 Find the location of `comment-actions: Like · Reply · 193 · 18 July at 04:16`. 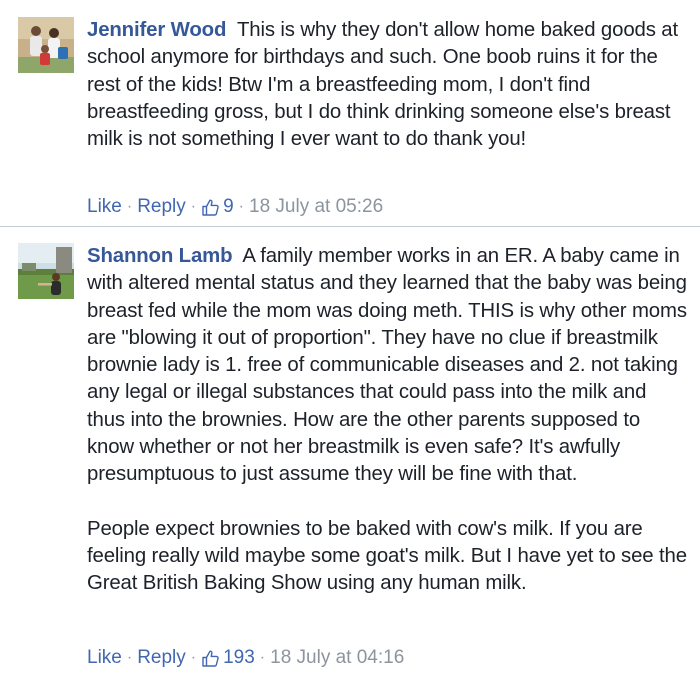

comment-actions: Like · Reply · 193 · 18 July at 04:16 is located at coordinates (245, 658).